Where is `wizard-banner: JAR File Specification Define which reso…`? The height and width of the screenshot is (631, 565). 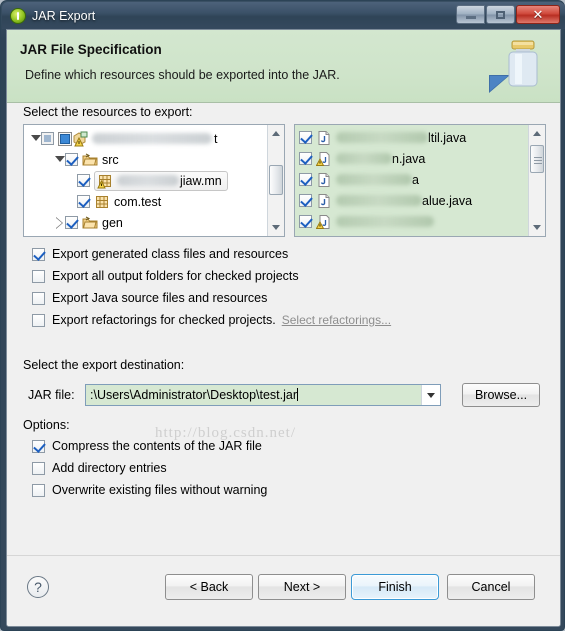 wizard-banner: JAR File Specification Define which reso… is located at coordinates (283, 66).